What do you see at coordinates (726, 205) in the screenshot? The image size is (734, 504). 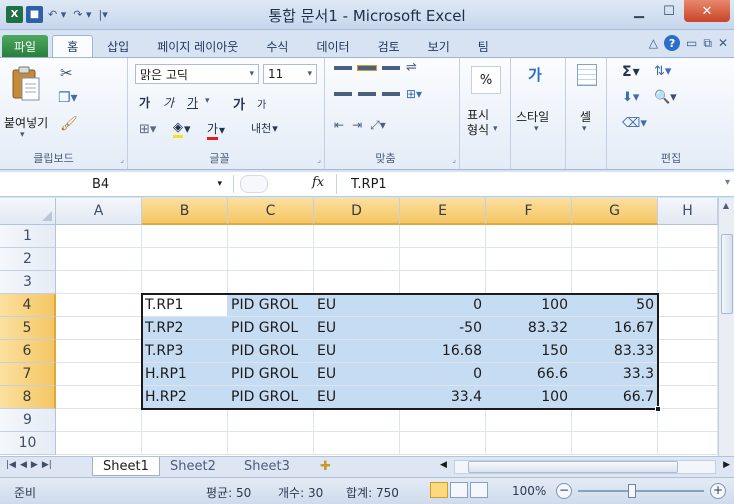 I see `scroll-up-icon: ▲` at bounding box center [726, 205].